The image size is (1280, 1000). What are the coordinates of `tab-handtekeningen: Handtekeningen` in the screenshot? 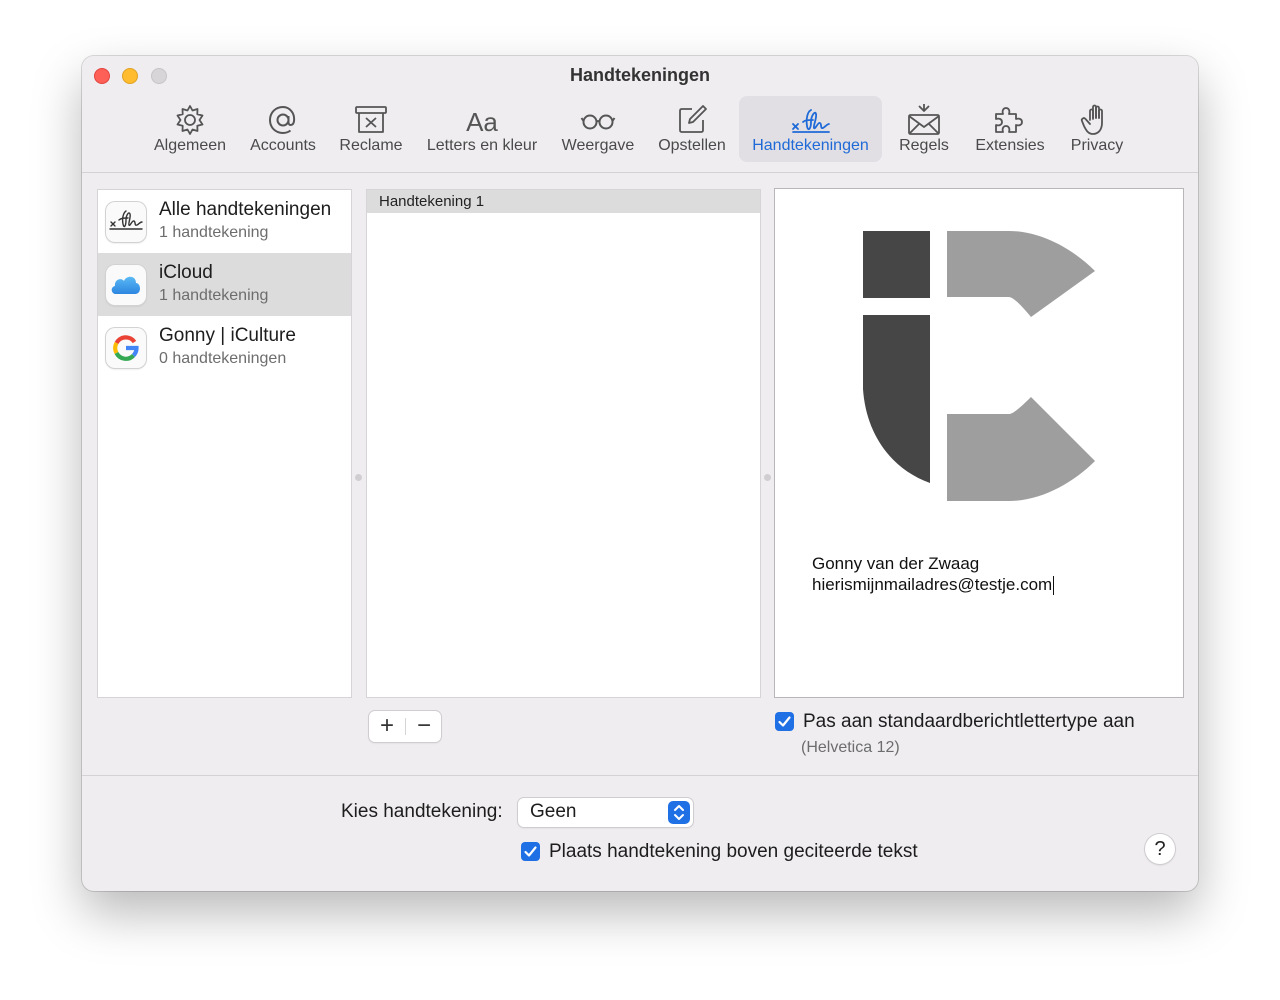 It's located at (810, 129).